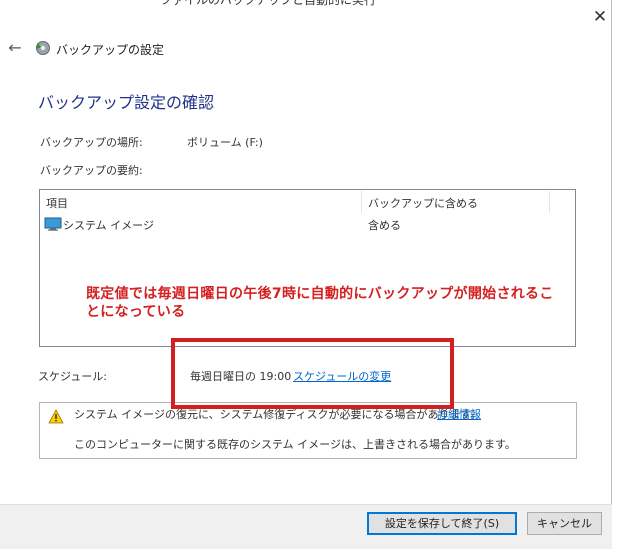  What do you see at coordinates (564, 523) in the screenshot?
I see `cancel-button: キャンセル` at bounding box center [564, 523].